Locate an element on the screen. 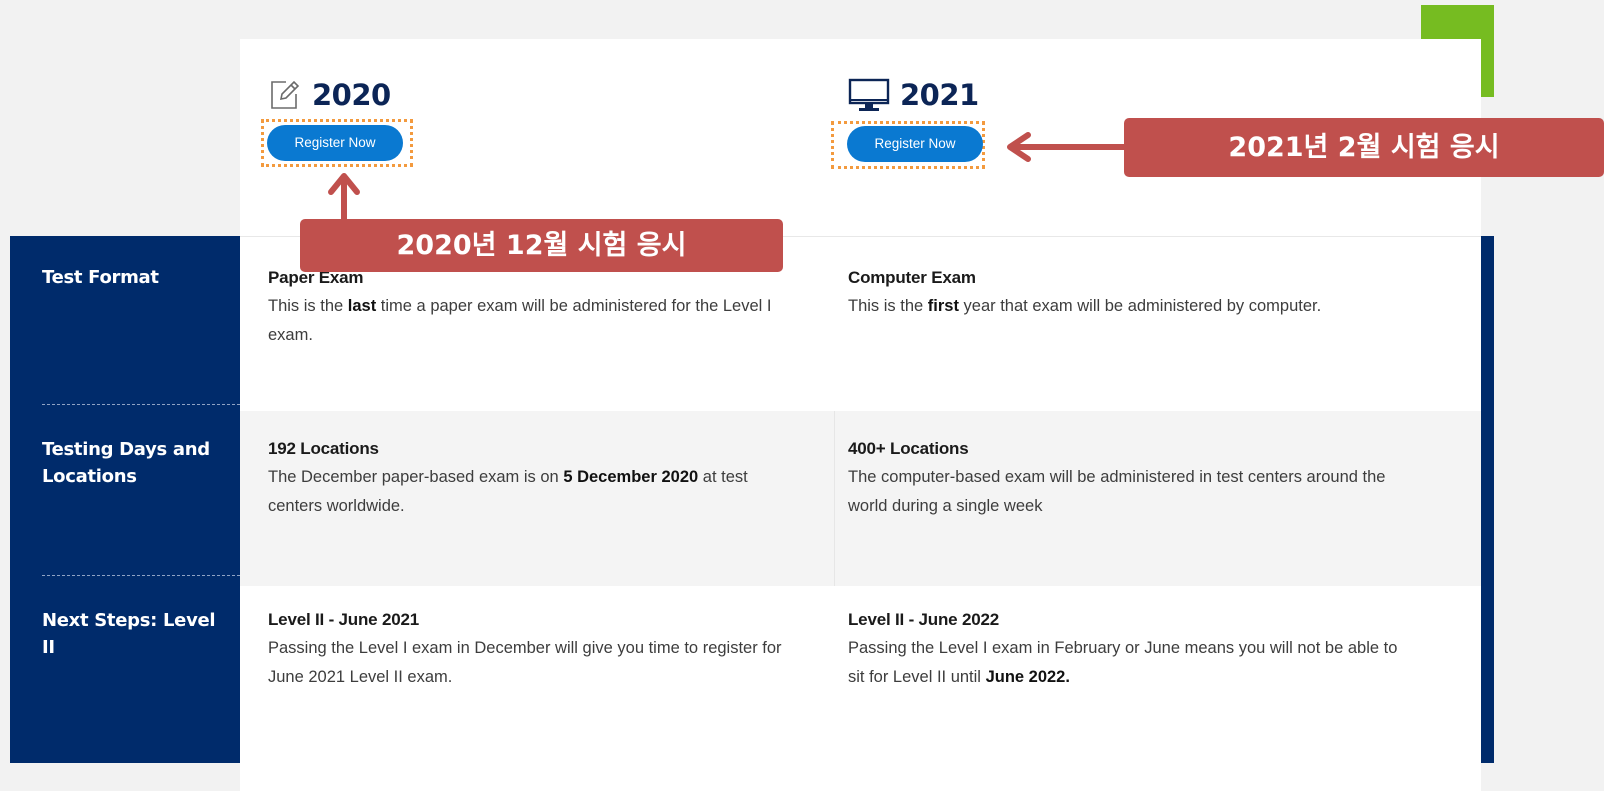  callout-2020: 2020년 12월 시험 응시 is located at coordinates (541, 245).